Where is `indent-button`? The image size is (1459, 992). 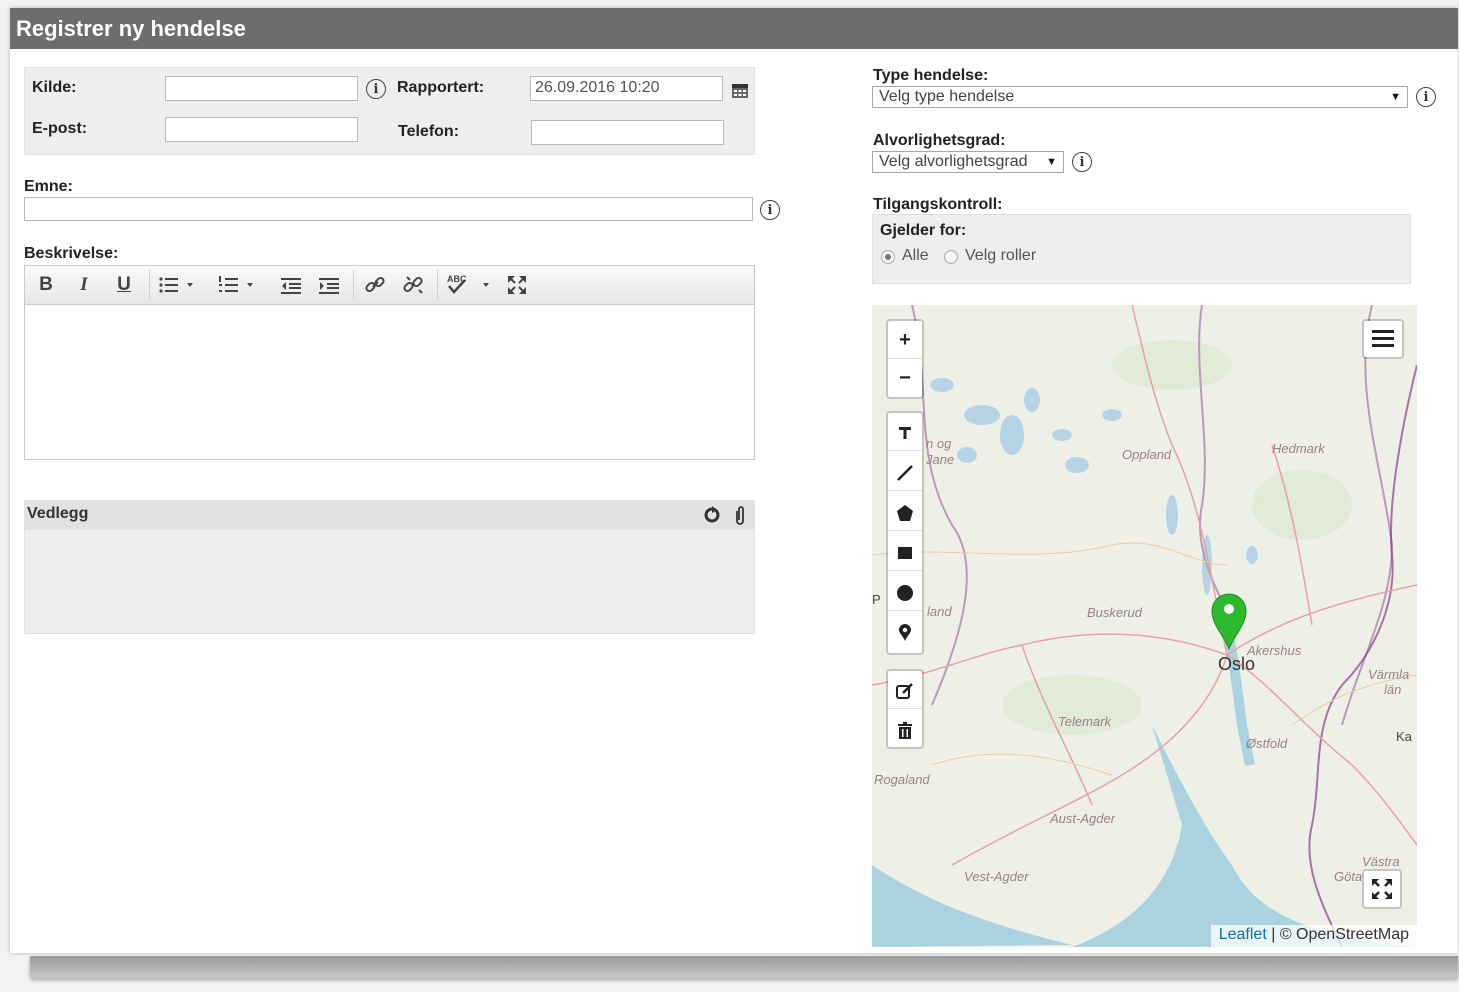 indent-button is located at coordinates (329, 285).